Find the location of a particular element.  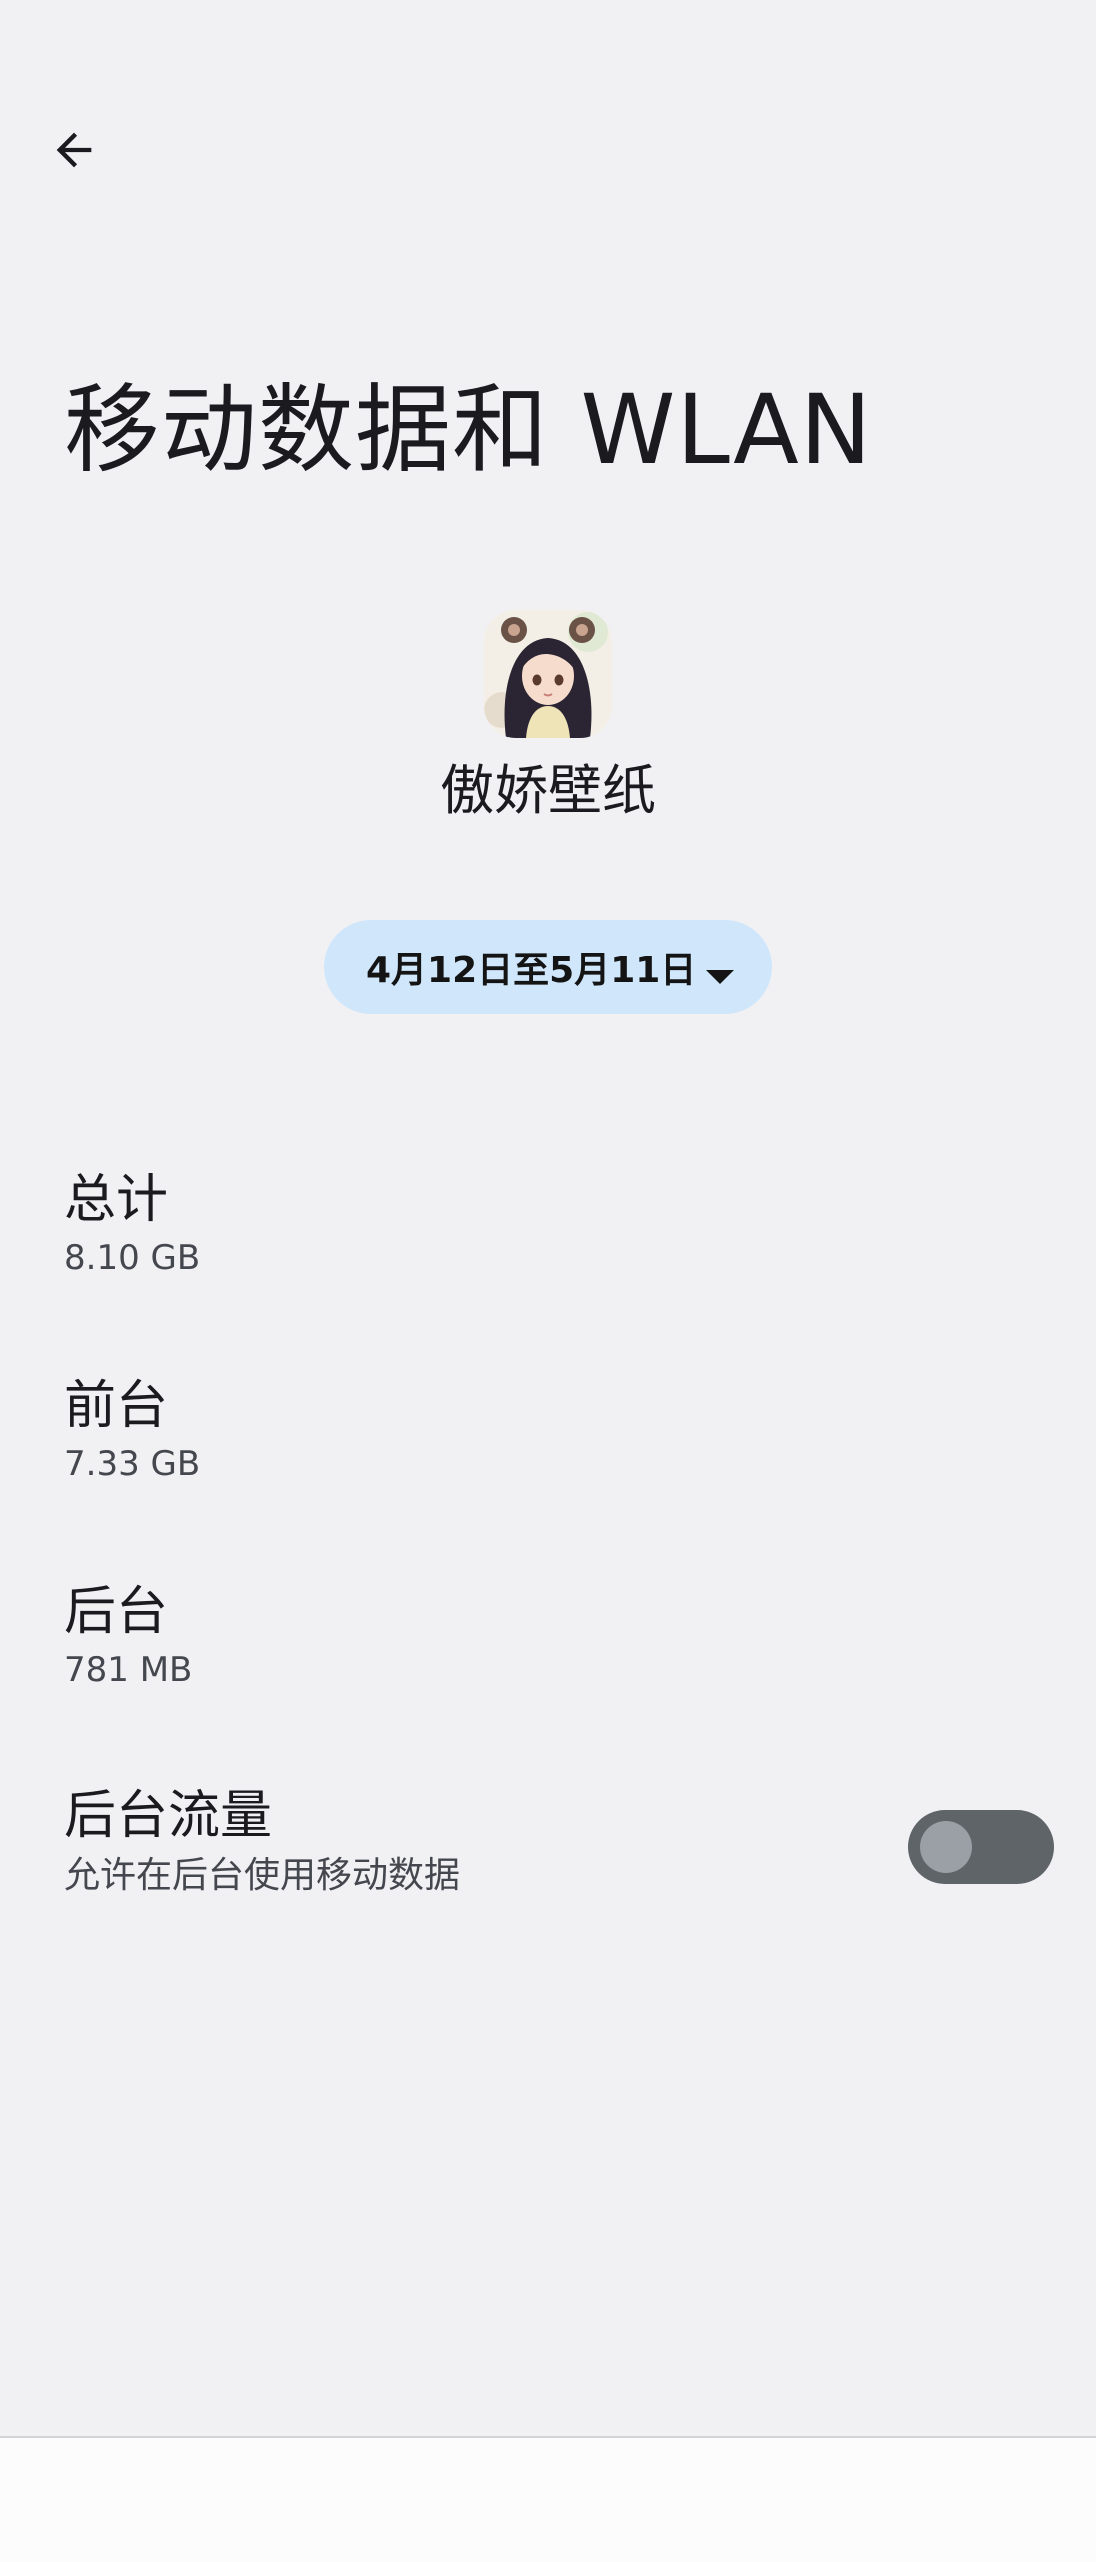

usage-total: 总计 8.10 GB is located at coordinates (132, 1224).